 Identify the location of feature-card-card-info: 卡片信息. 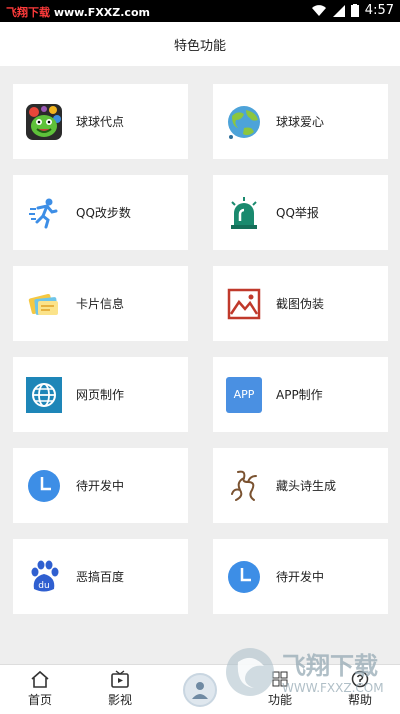
(100, 303).